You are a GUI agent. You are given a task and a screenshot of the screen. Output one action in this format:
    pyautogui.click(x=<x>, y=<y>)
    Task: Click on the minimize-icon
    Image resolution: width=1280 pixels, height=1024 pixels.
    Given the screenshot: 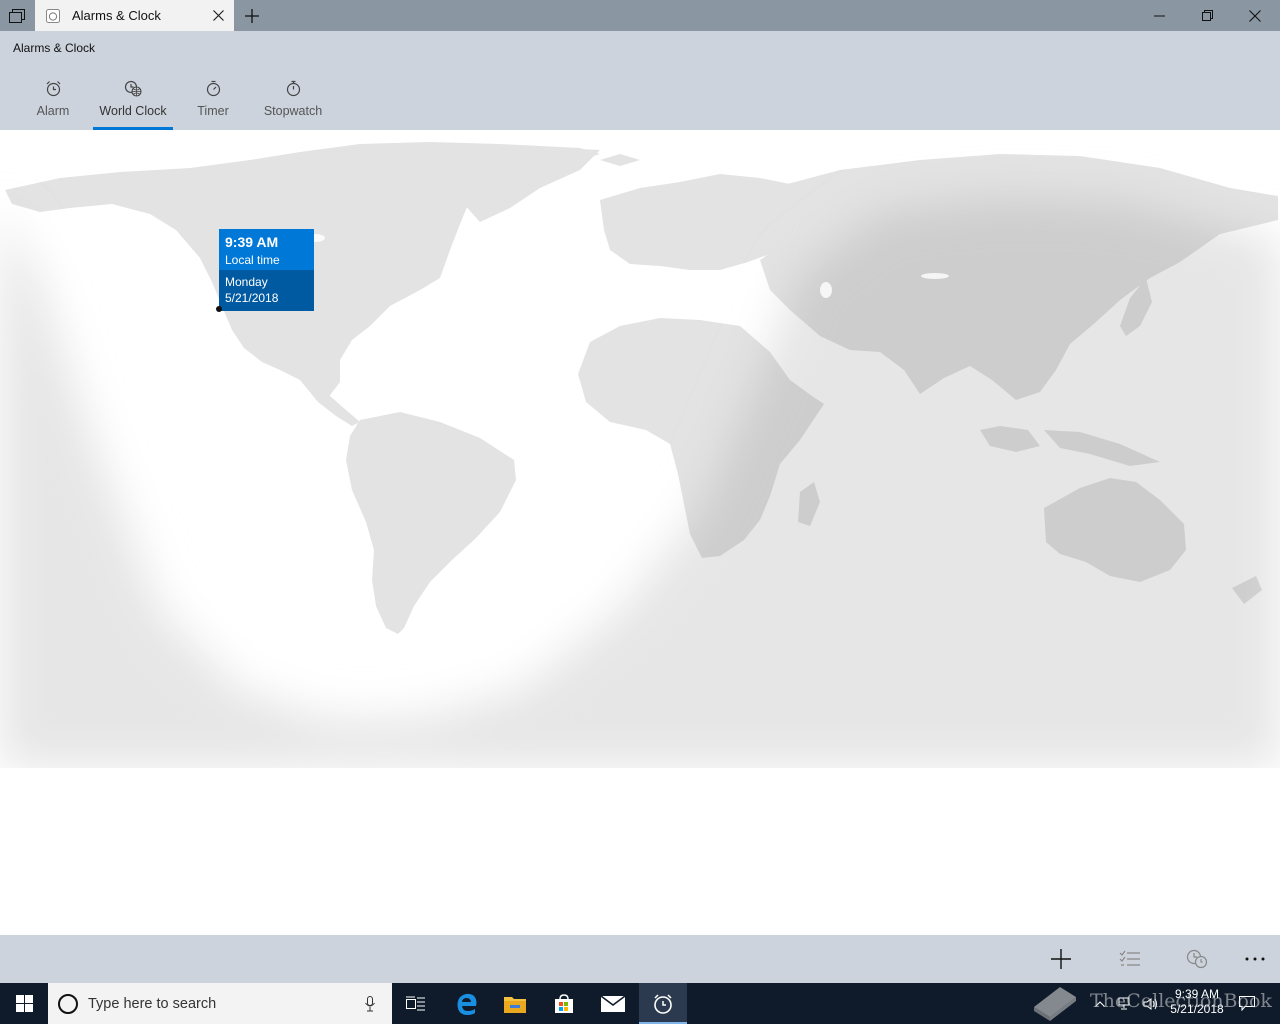 What is the action you would take?
    pyautogui.click(x=1159, y=15)
    